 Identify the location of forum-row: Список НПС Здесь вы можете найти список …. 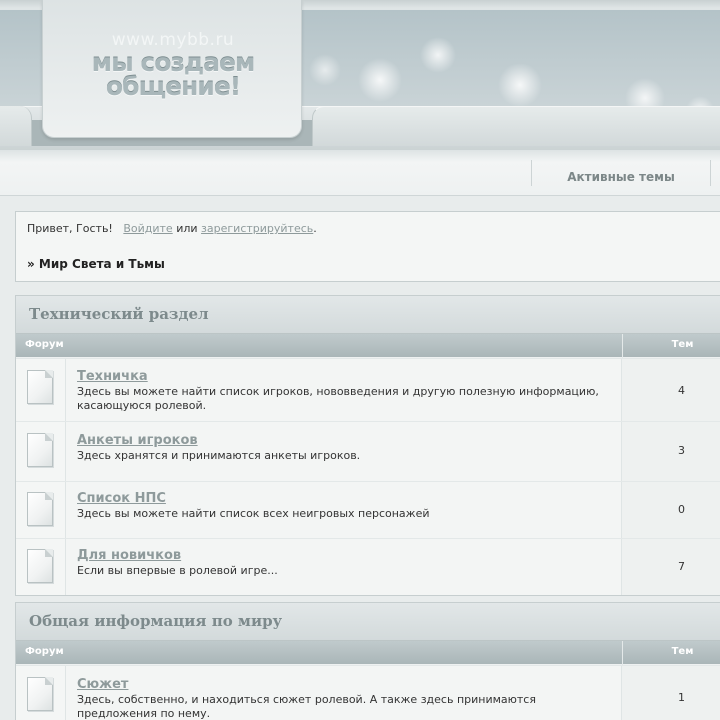
(368, 509).